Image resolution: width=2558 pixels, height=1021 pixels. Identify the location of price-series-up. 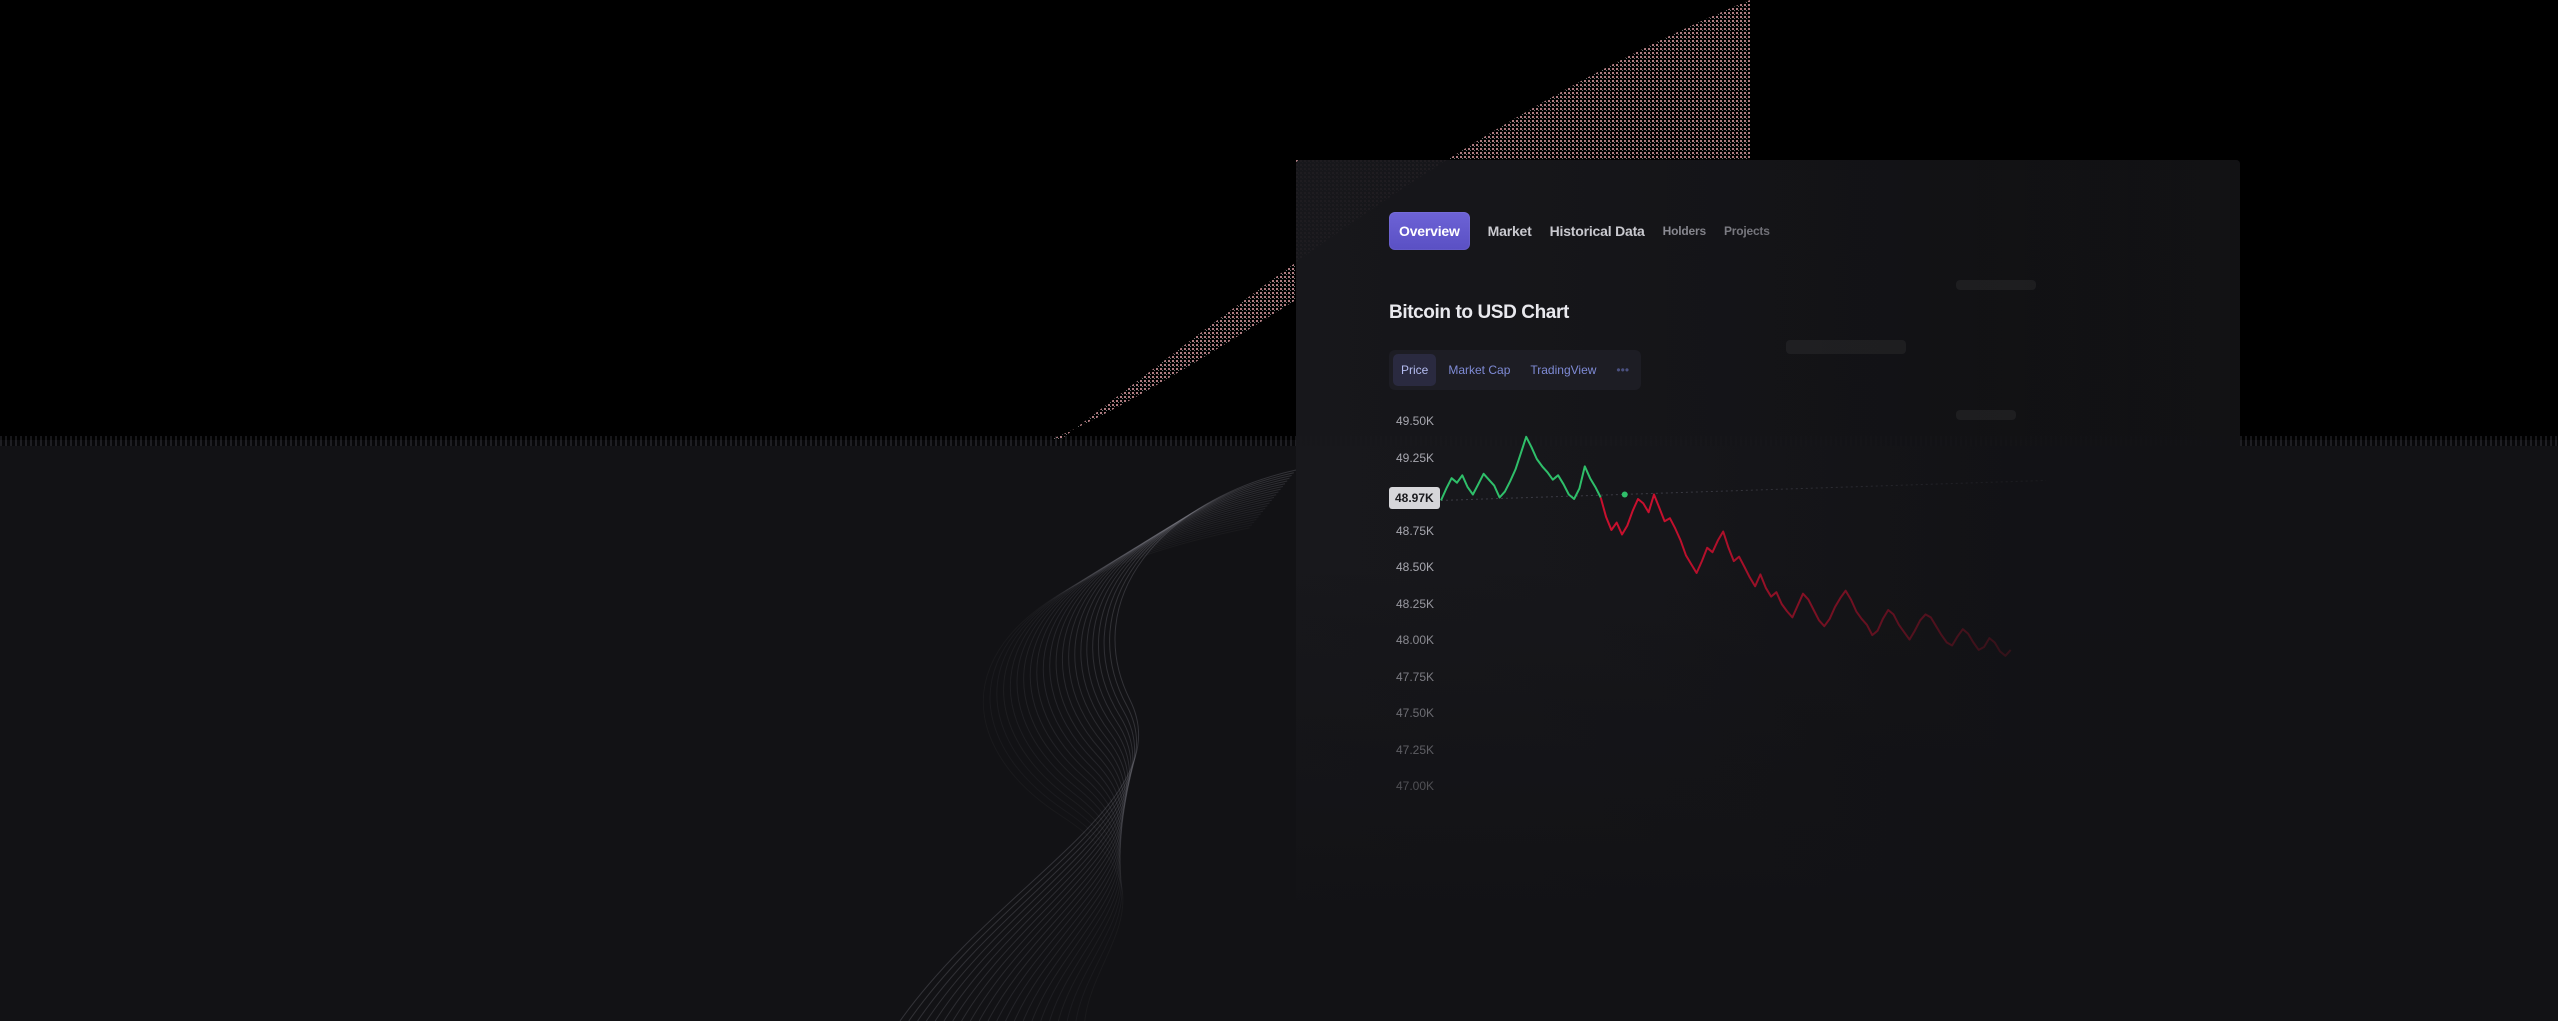
(1521, 468).